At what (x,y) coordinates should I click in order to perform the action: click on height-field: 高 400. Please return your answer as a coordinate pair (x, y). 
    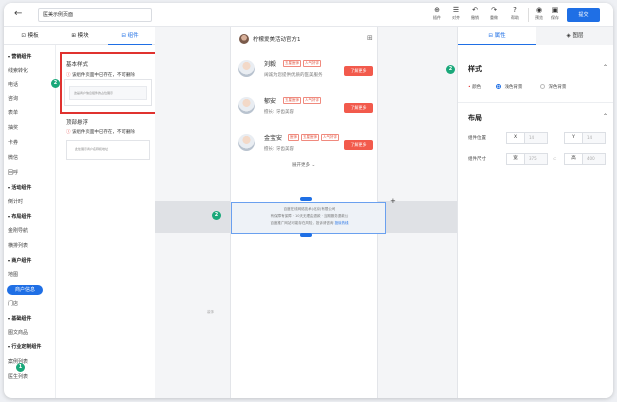
    Looking at the image, I should click on (585, 159).